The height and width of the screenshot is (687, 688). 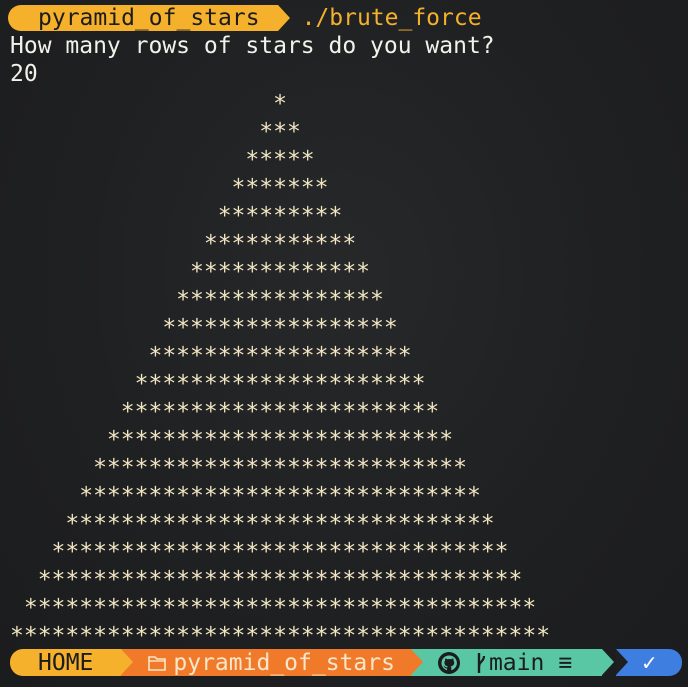 I want to click on prompt-directory: pyramid_of_stars, so click(x=149, y=18).